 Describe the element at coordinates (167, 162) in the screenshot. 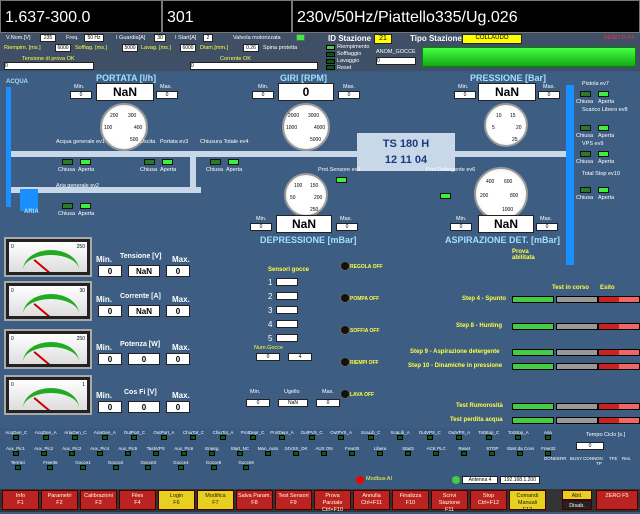

I see `ev3-aperta-valve` at that location.